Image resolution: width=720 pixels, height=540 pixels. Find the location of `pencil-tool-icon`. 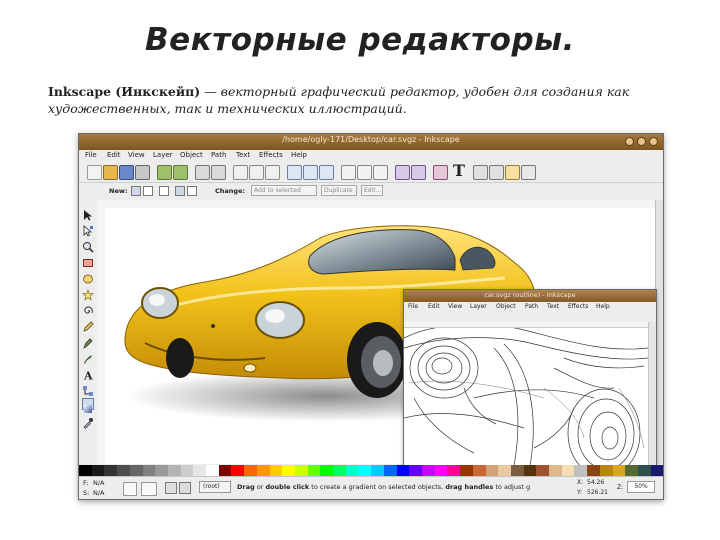

pencil-tool-icon is located at coordinates (88, 325).